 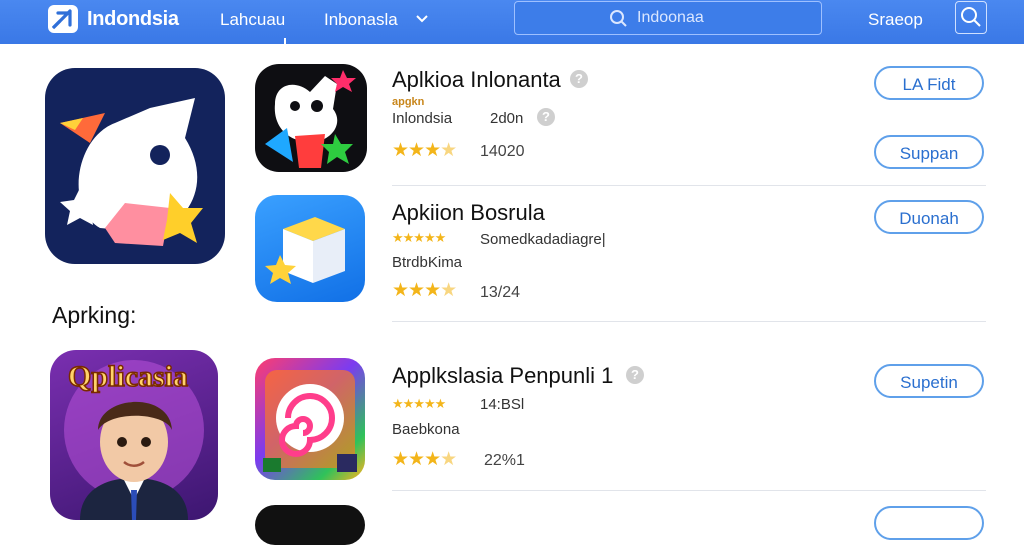 I want to click on action-button, so click(x=929, y=523).